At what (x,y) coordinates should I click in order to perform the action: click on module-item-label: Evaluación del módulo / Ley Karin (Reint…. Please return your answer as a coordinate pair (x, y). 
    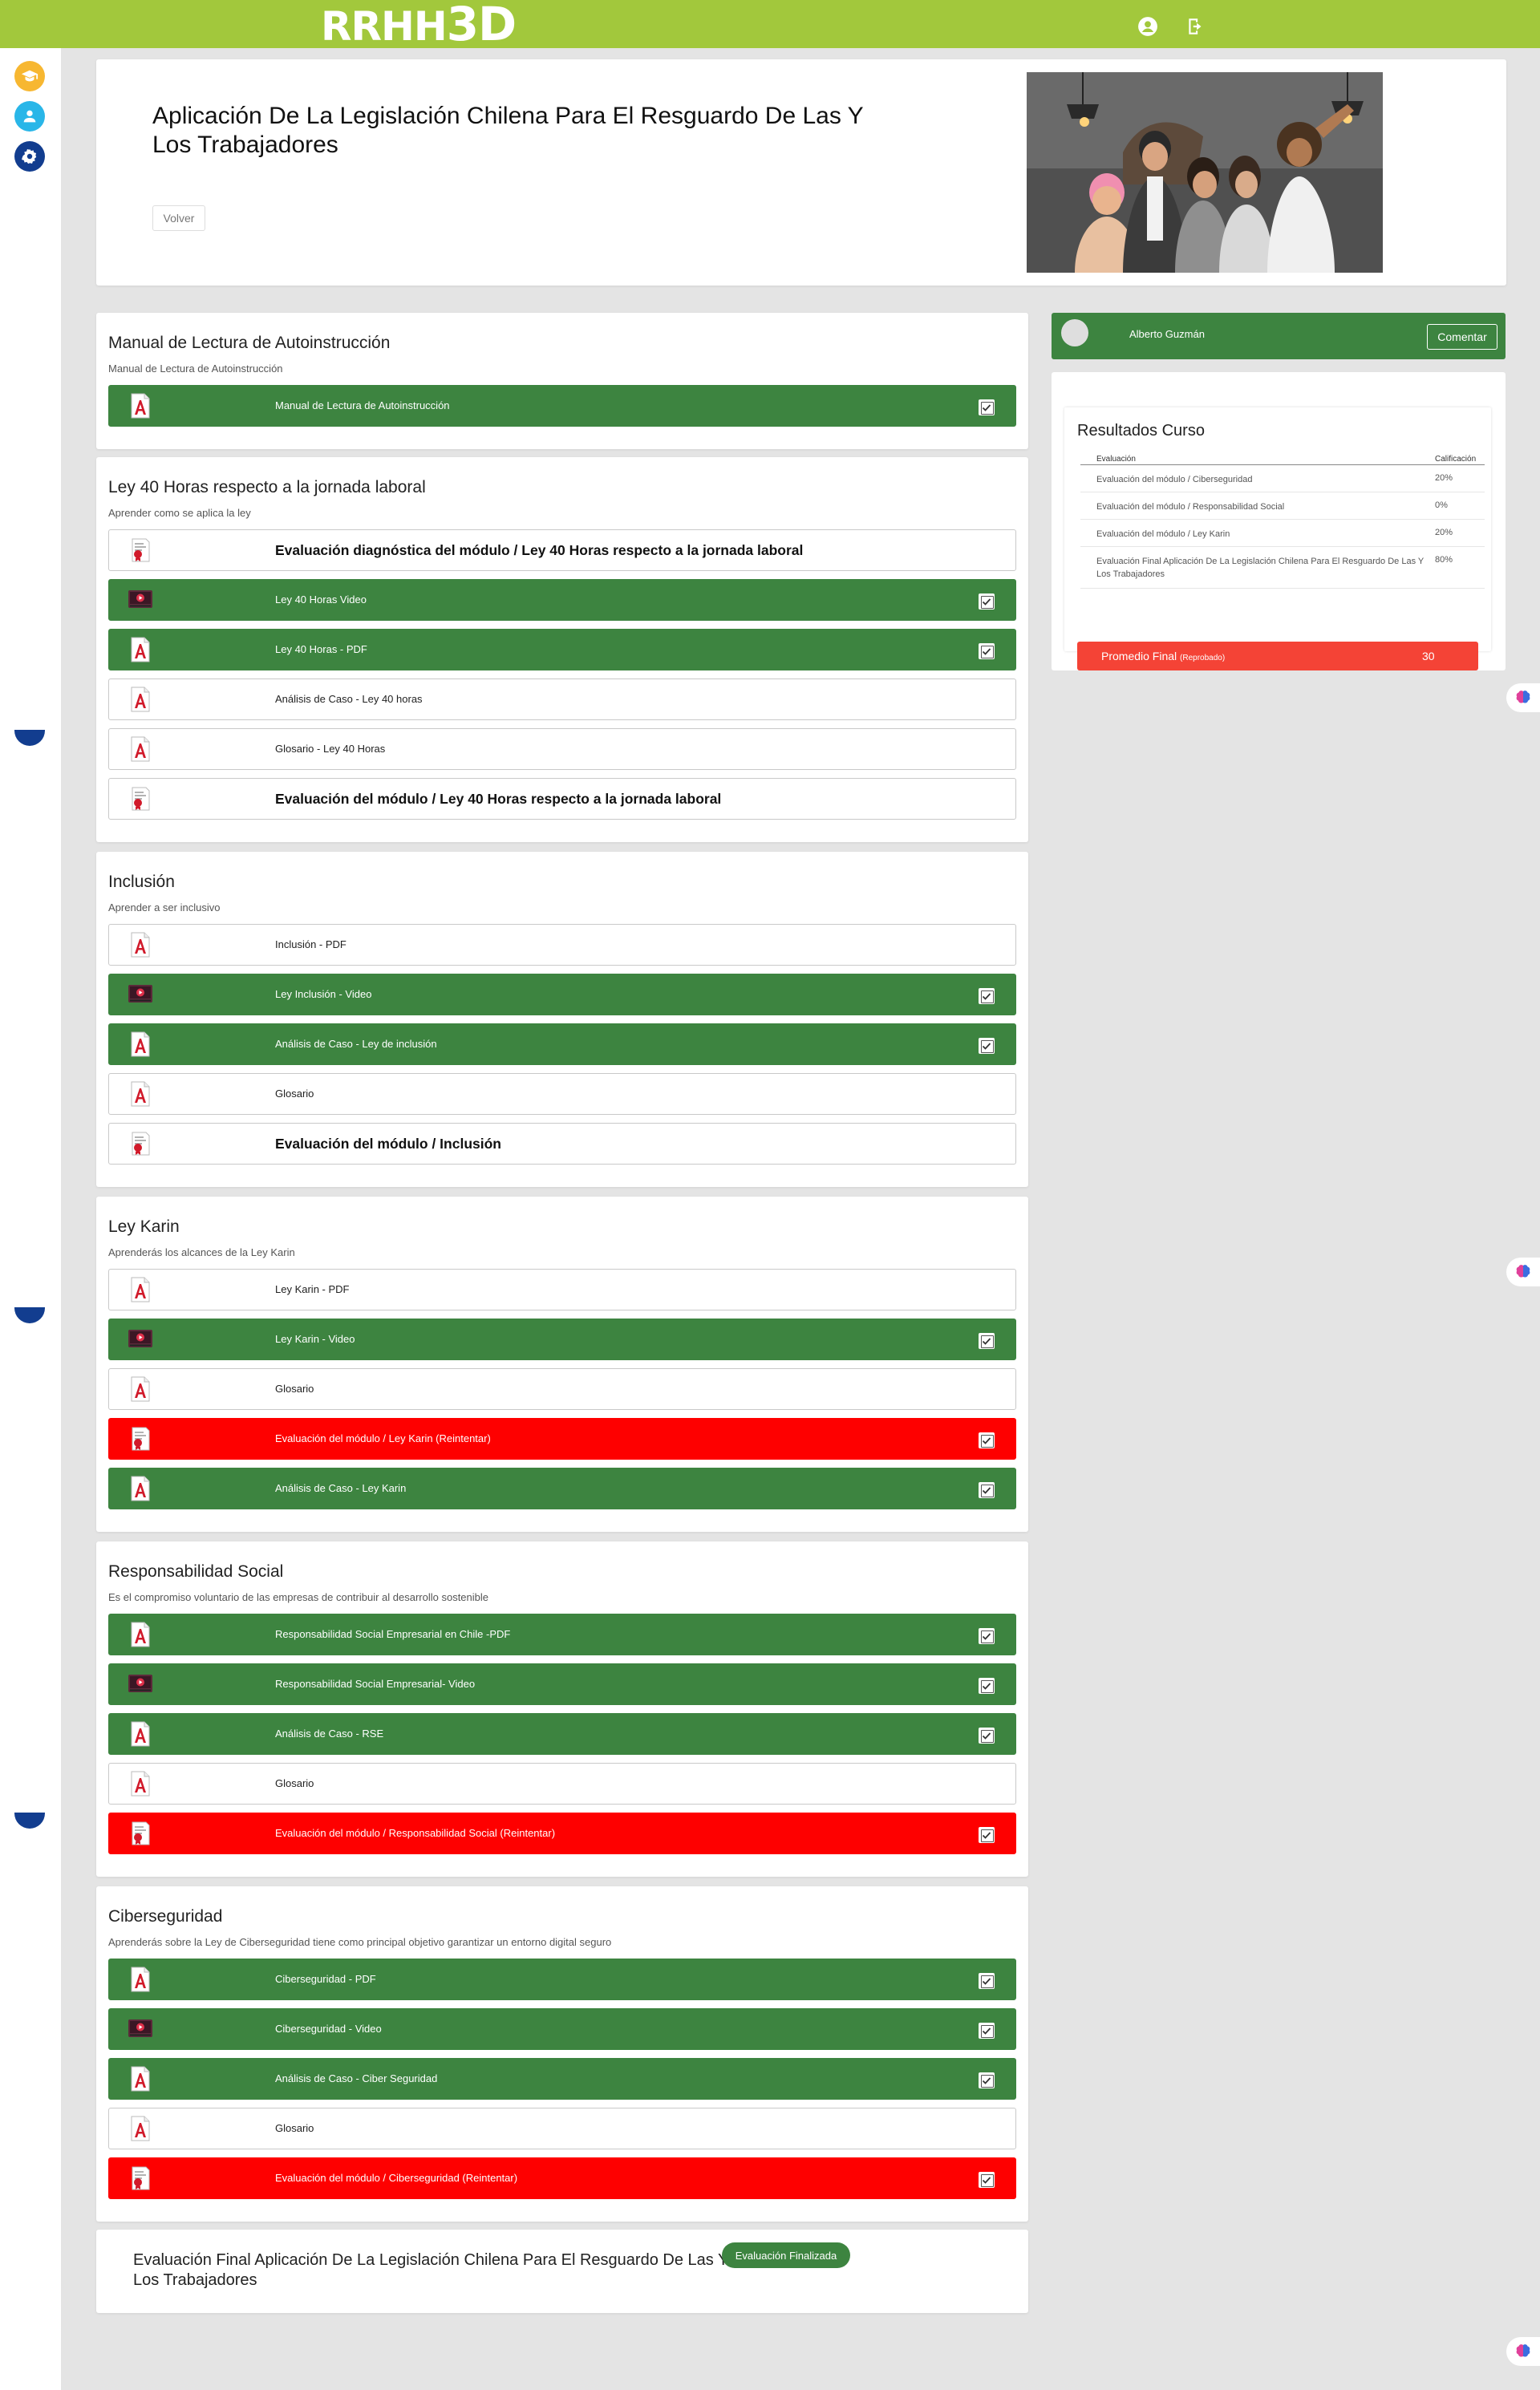
    Looking at the image, I should click on (383, 1438).